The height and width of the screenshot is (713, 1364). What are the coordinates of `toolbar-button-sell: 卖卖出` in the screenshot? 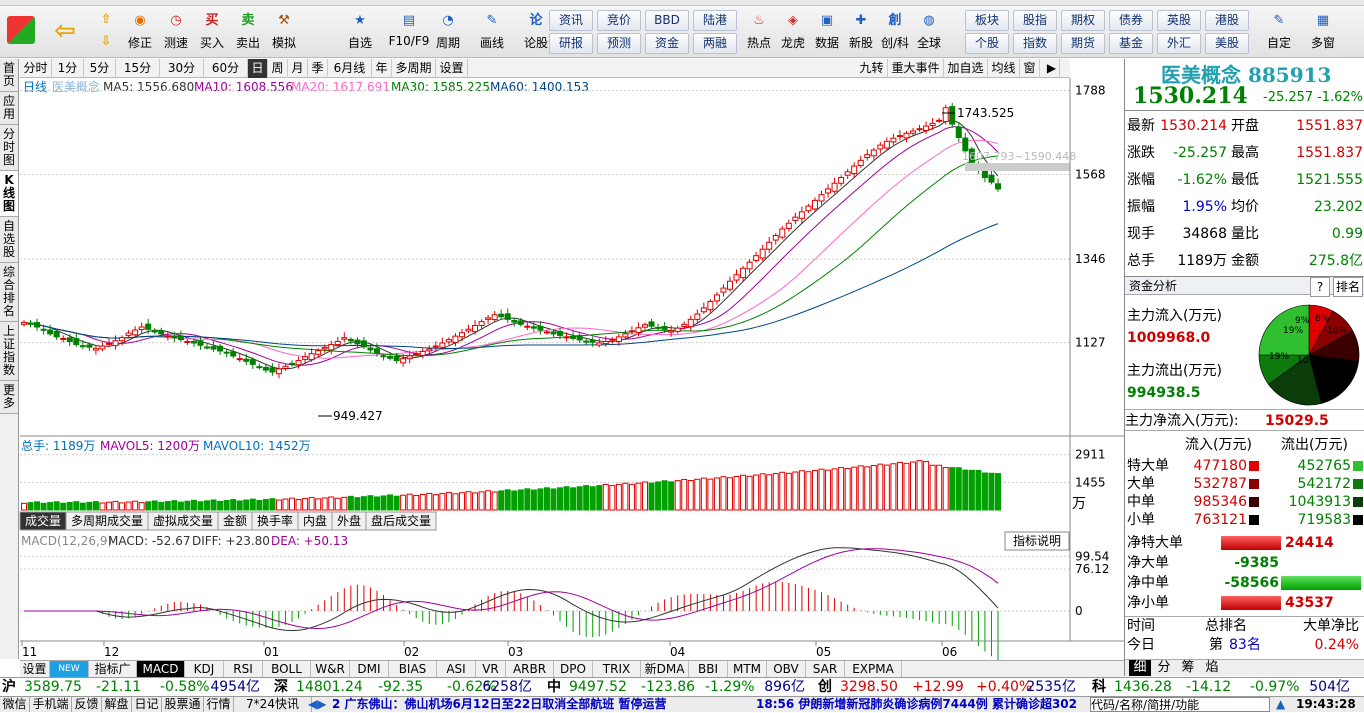 It's located at (248, 33).